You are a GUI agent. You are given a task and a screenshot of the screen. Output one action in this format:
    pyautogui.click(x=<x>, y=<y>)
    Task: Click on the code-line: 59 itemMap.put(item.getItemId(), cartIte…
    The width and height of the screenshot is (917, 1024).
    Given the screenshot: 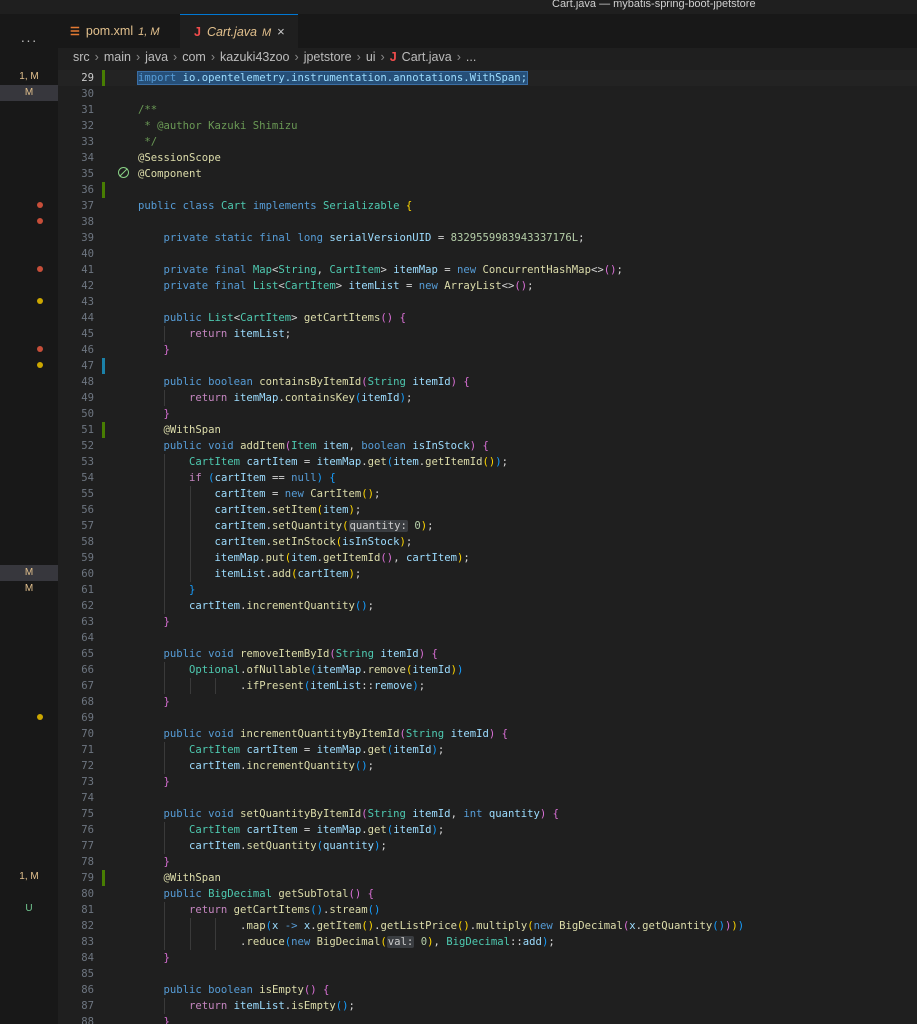 What is the action you would take?
    pyautogui.click(x=487, y=558)
    